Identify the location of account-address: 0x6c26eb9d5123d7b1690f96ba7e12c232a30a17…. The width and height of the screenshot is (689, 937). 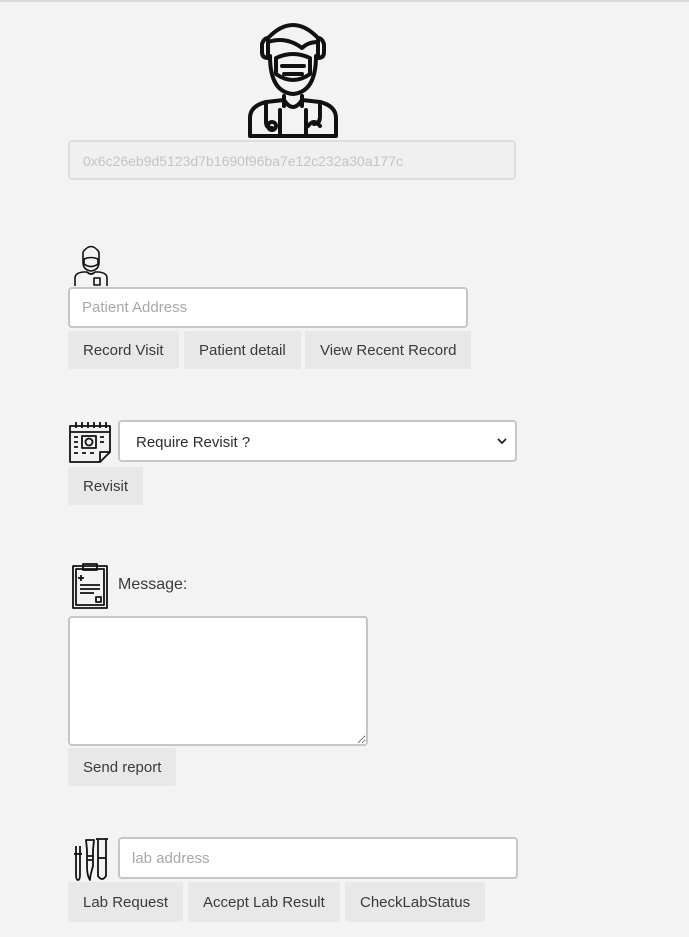
(292, 160).